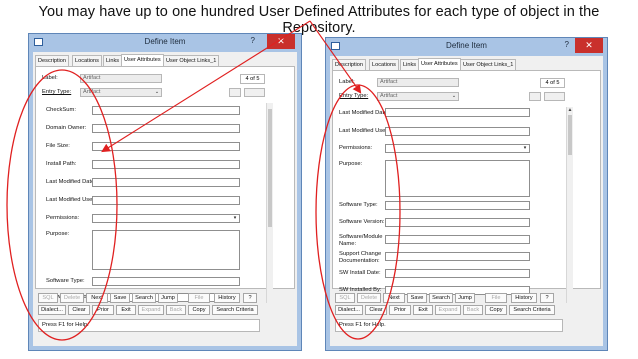 The height and width of the screenshot is (359, 638). Describe the element at coordinates (62, 205) in the screenshot. I see `left-highlight-ellipse` at that location.